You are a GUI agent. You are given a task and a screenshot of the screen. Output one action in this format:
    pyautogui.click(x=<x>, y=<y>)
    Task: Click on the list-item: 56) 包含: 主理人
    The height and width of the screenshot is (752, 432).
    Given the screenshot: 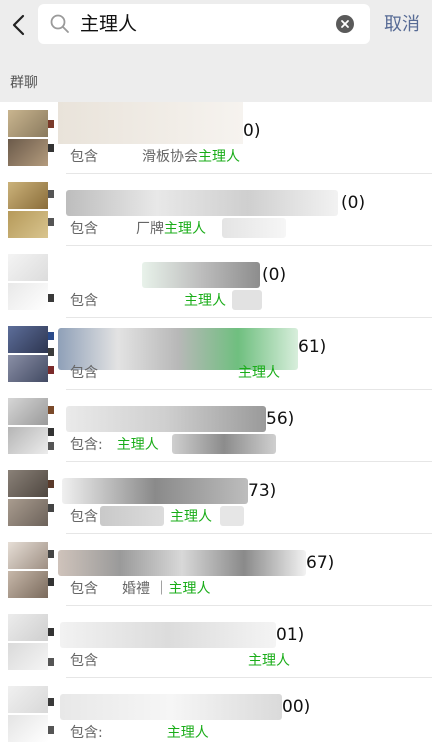 What is the action you would take?
    pyautogui.click(x=216, y=426)
    